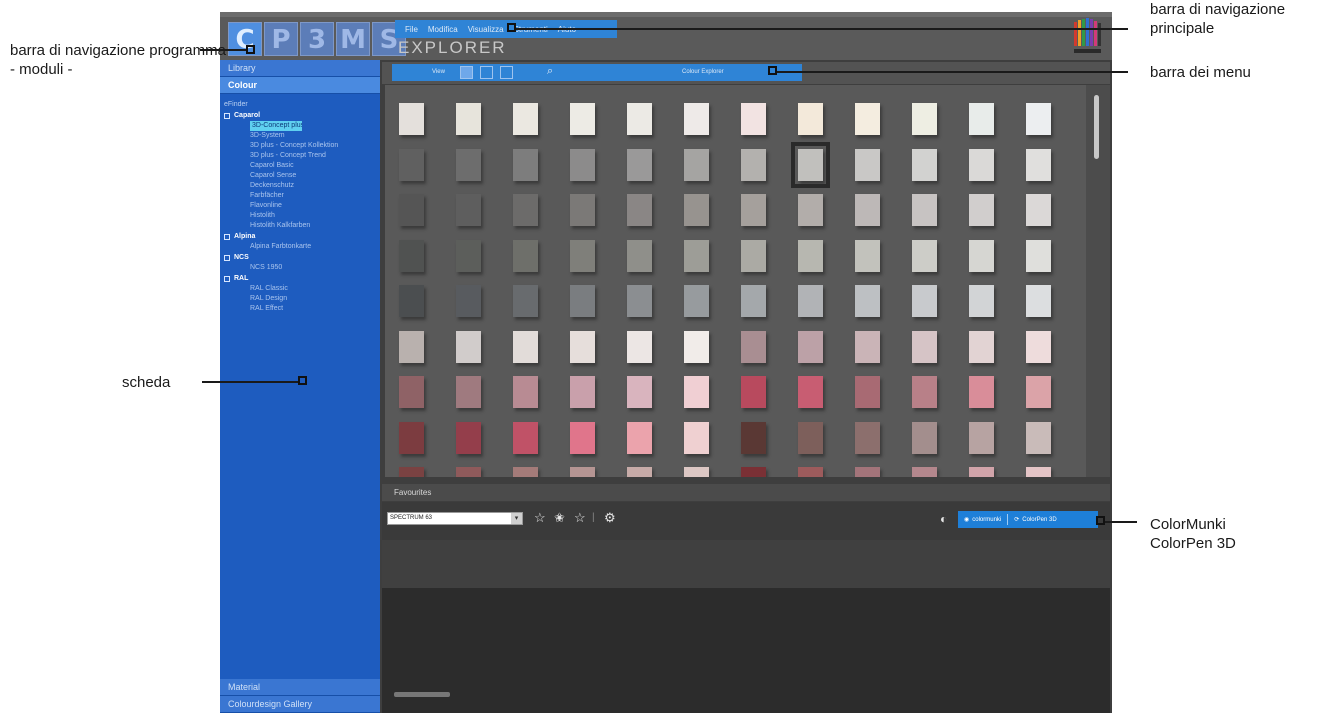 This screenshot has height=713, width=1333. What do you see at coordinates (300, 206) in the screenshot?
I see `tree-item: Flavonline` at bounding box center [300, 206].